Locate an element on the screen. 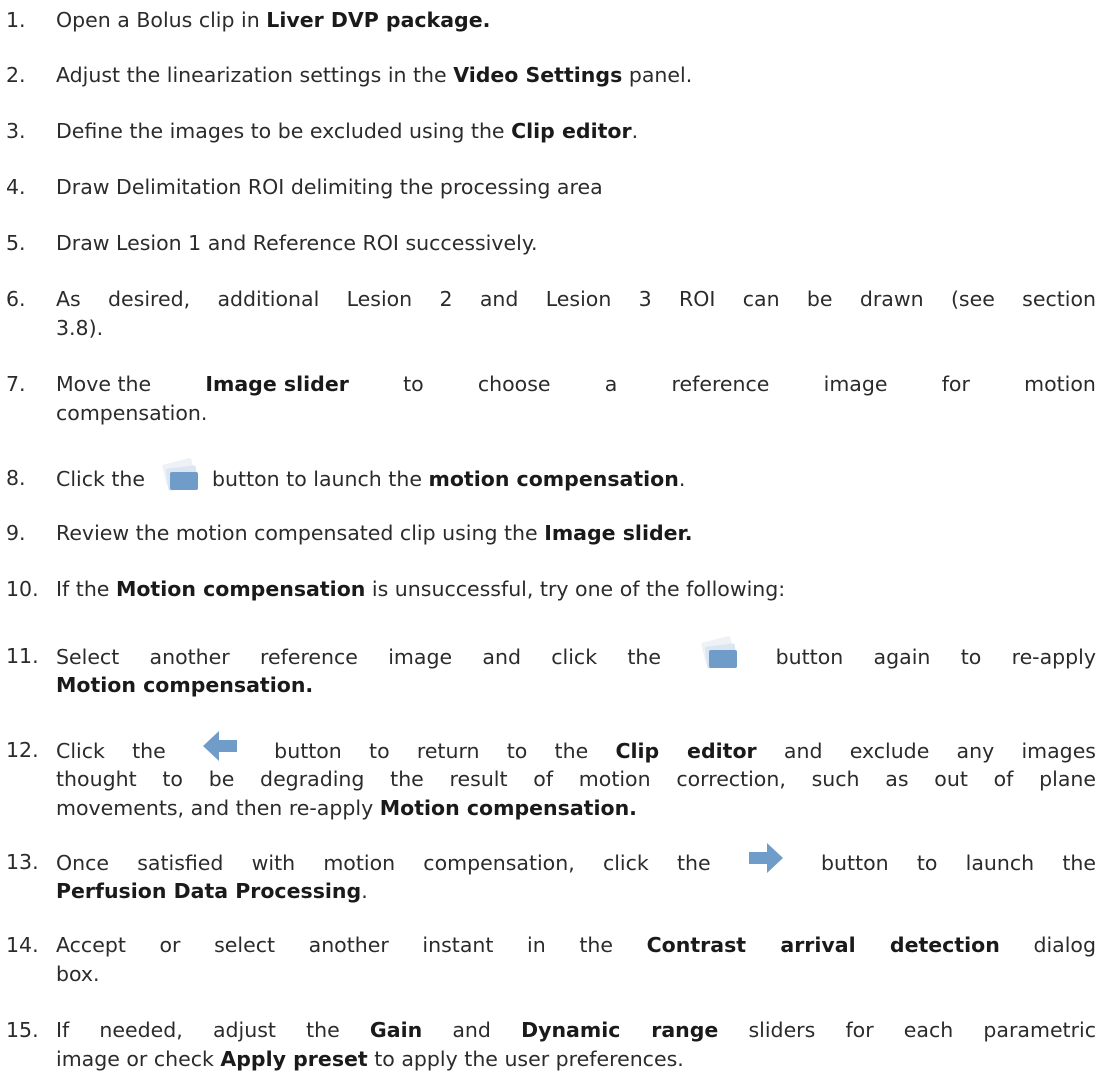 The height and width of the screenshot is (1074, 1109). step-number: 1. is located at coordinates (16, 20).